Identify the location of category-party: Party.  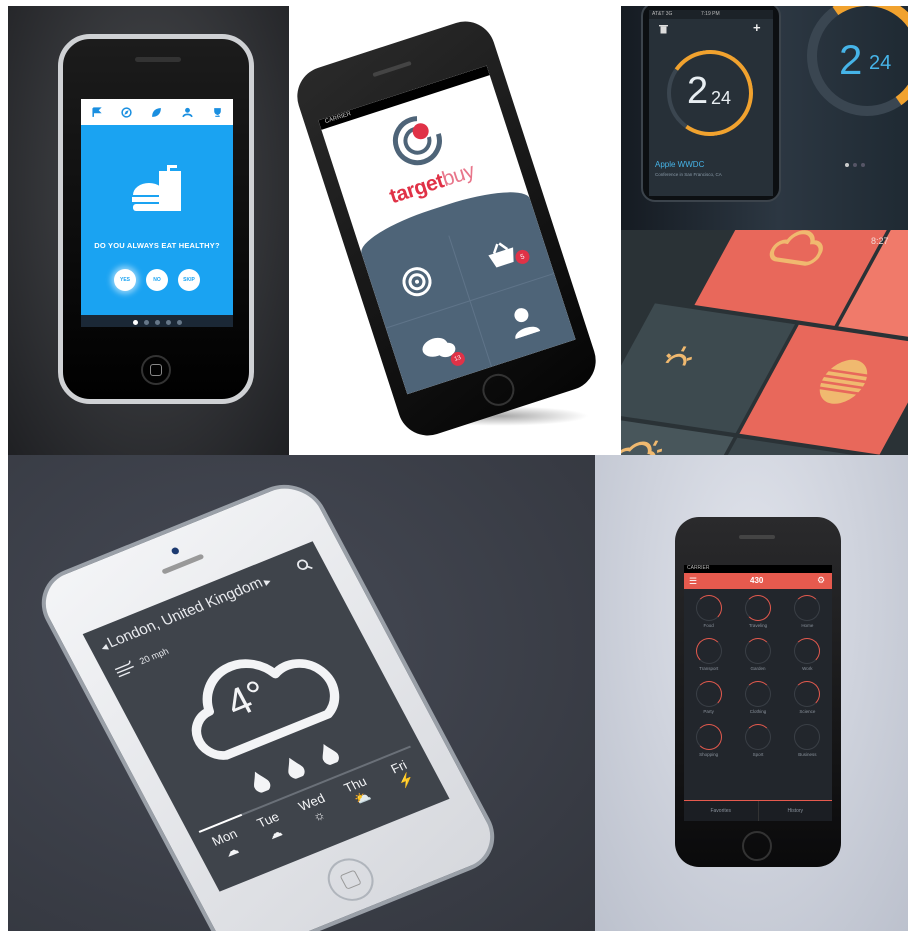
(708, 697).